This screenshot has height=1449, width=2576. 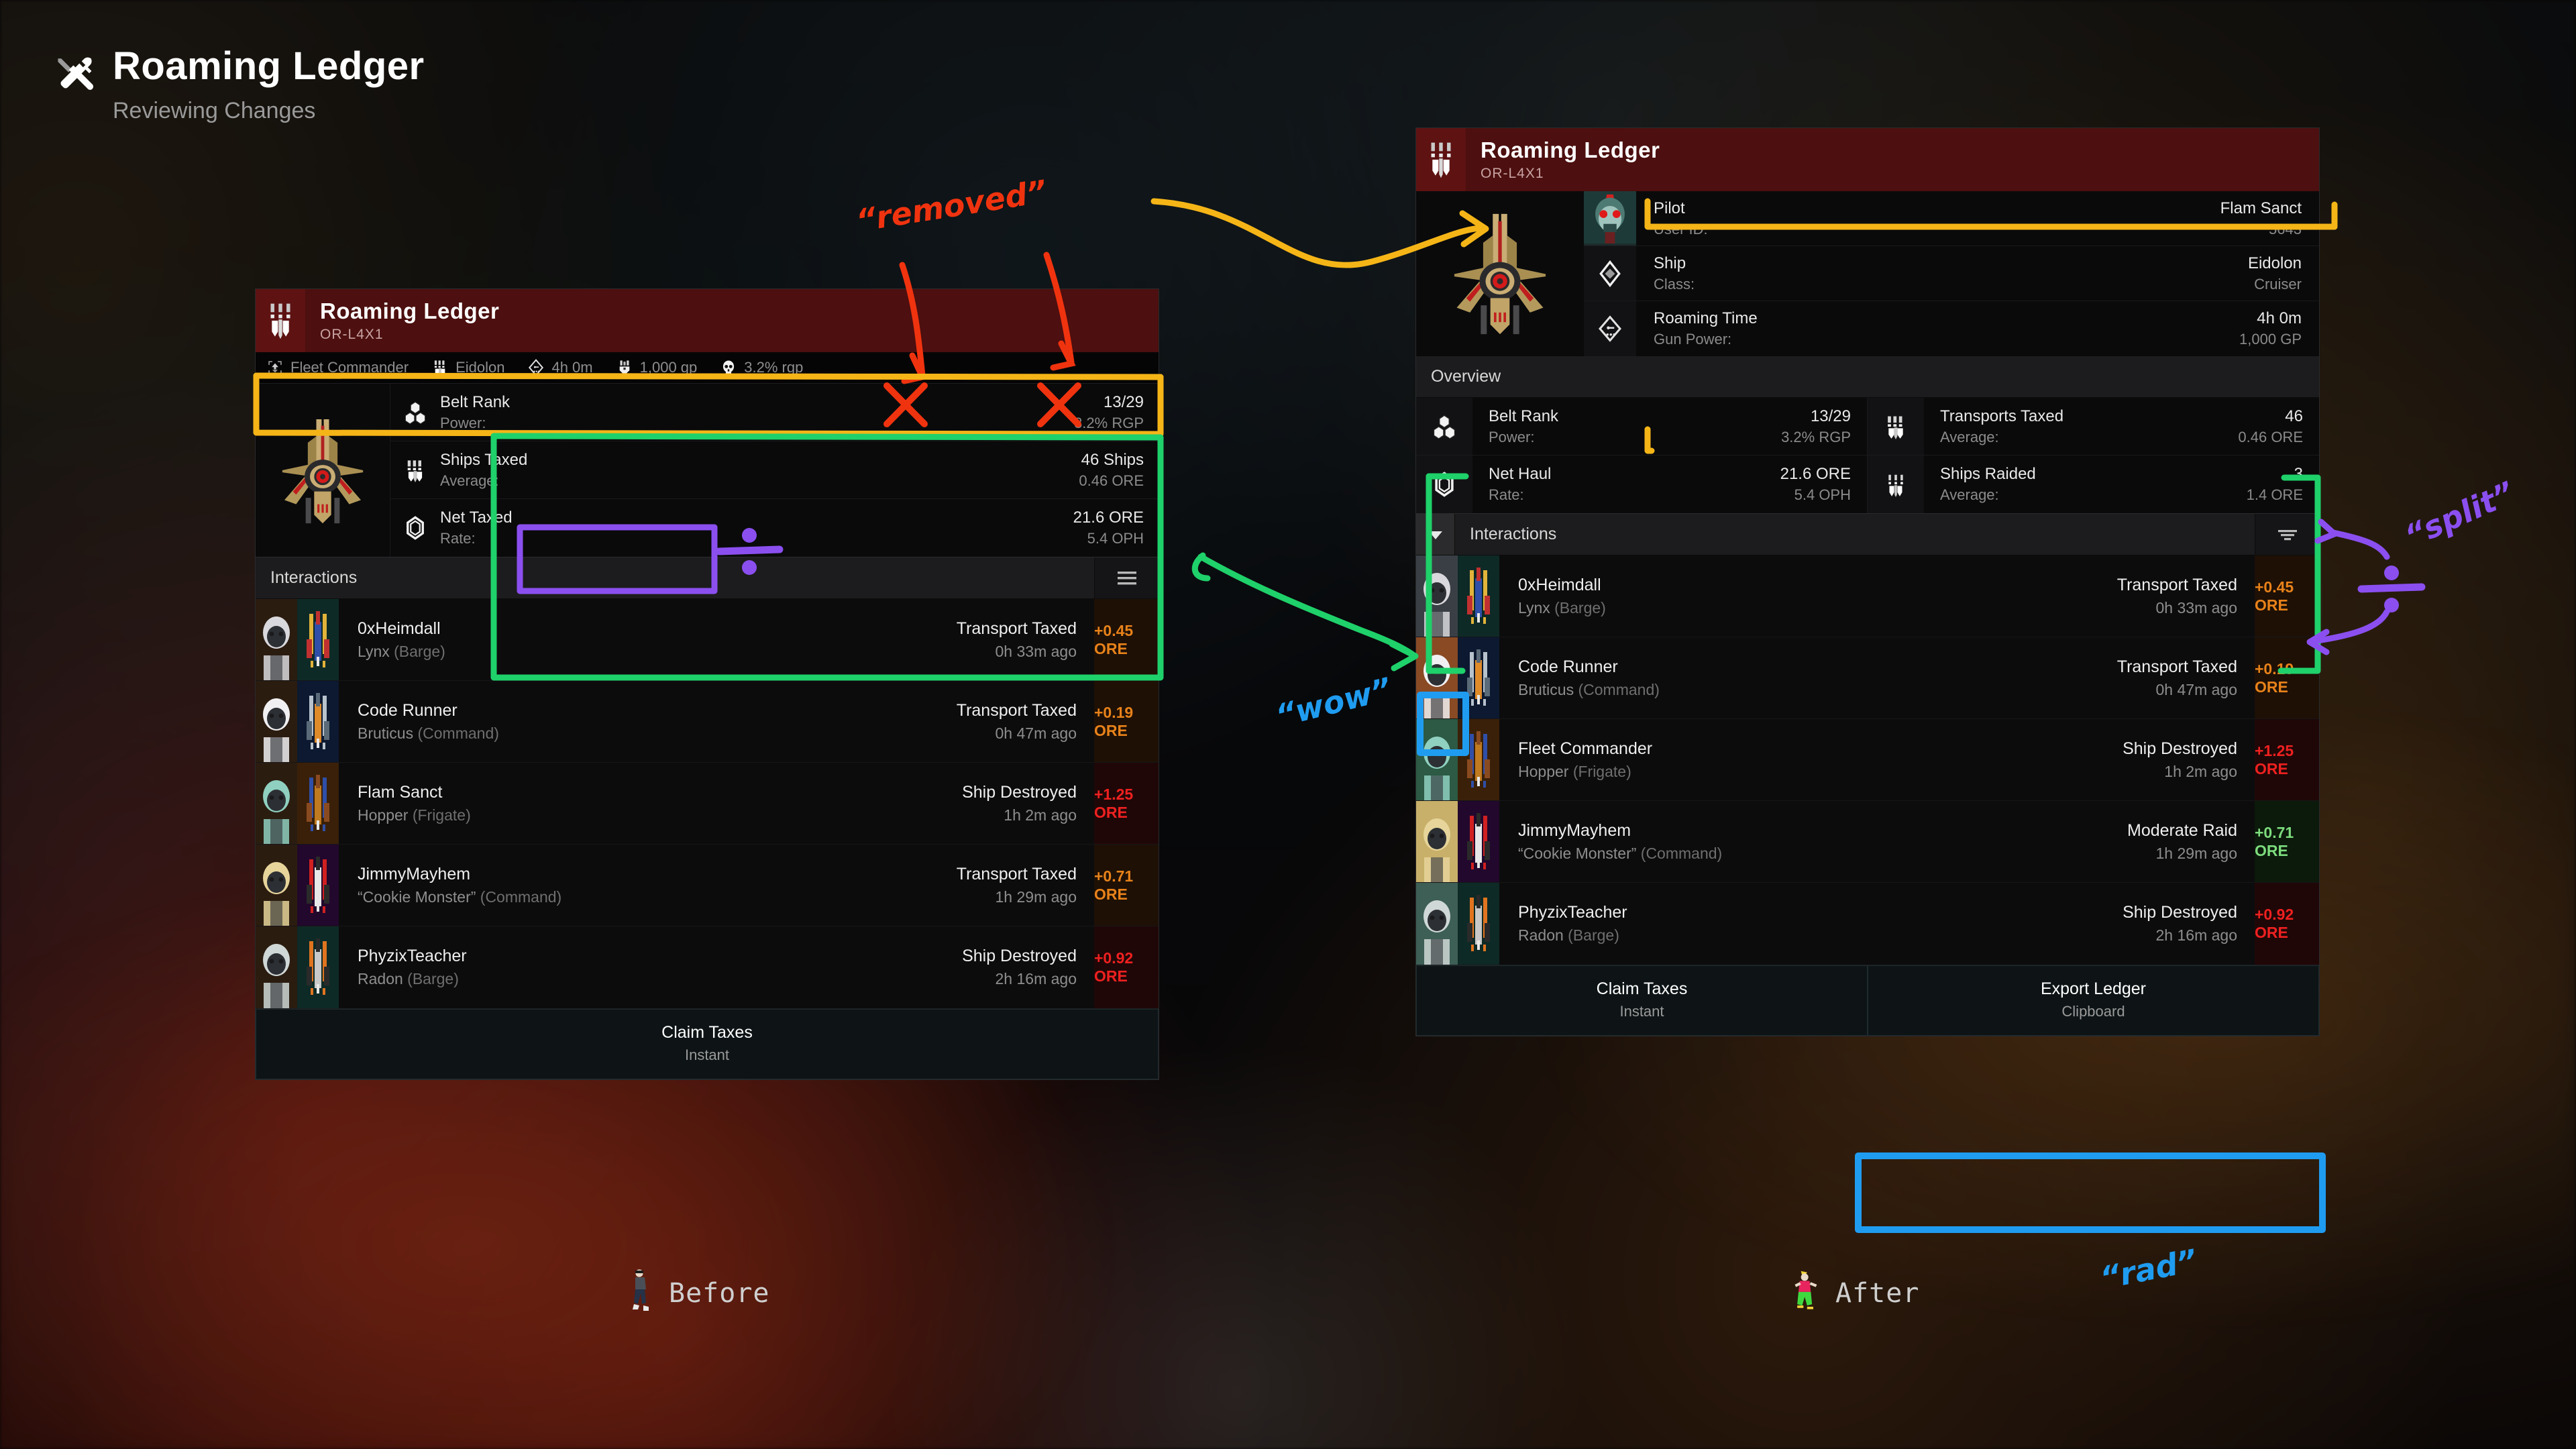 What do you see at coordinates (2093, 484) in the screenshot?
I see `overview-cell: Ships Raided Average: 3 1.4 ORE` at bounding box center [2093, 484].